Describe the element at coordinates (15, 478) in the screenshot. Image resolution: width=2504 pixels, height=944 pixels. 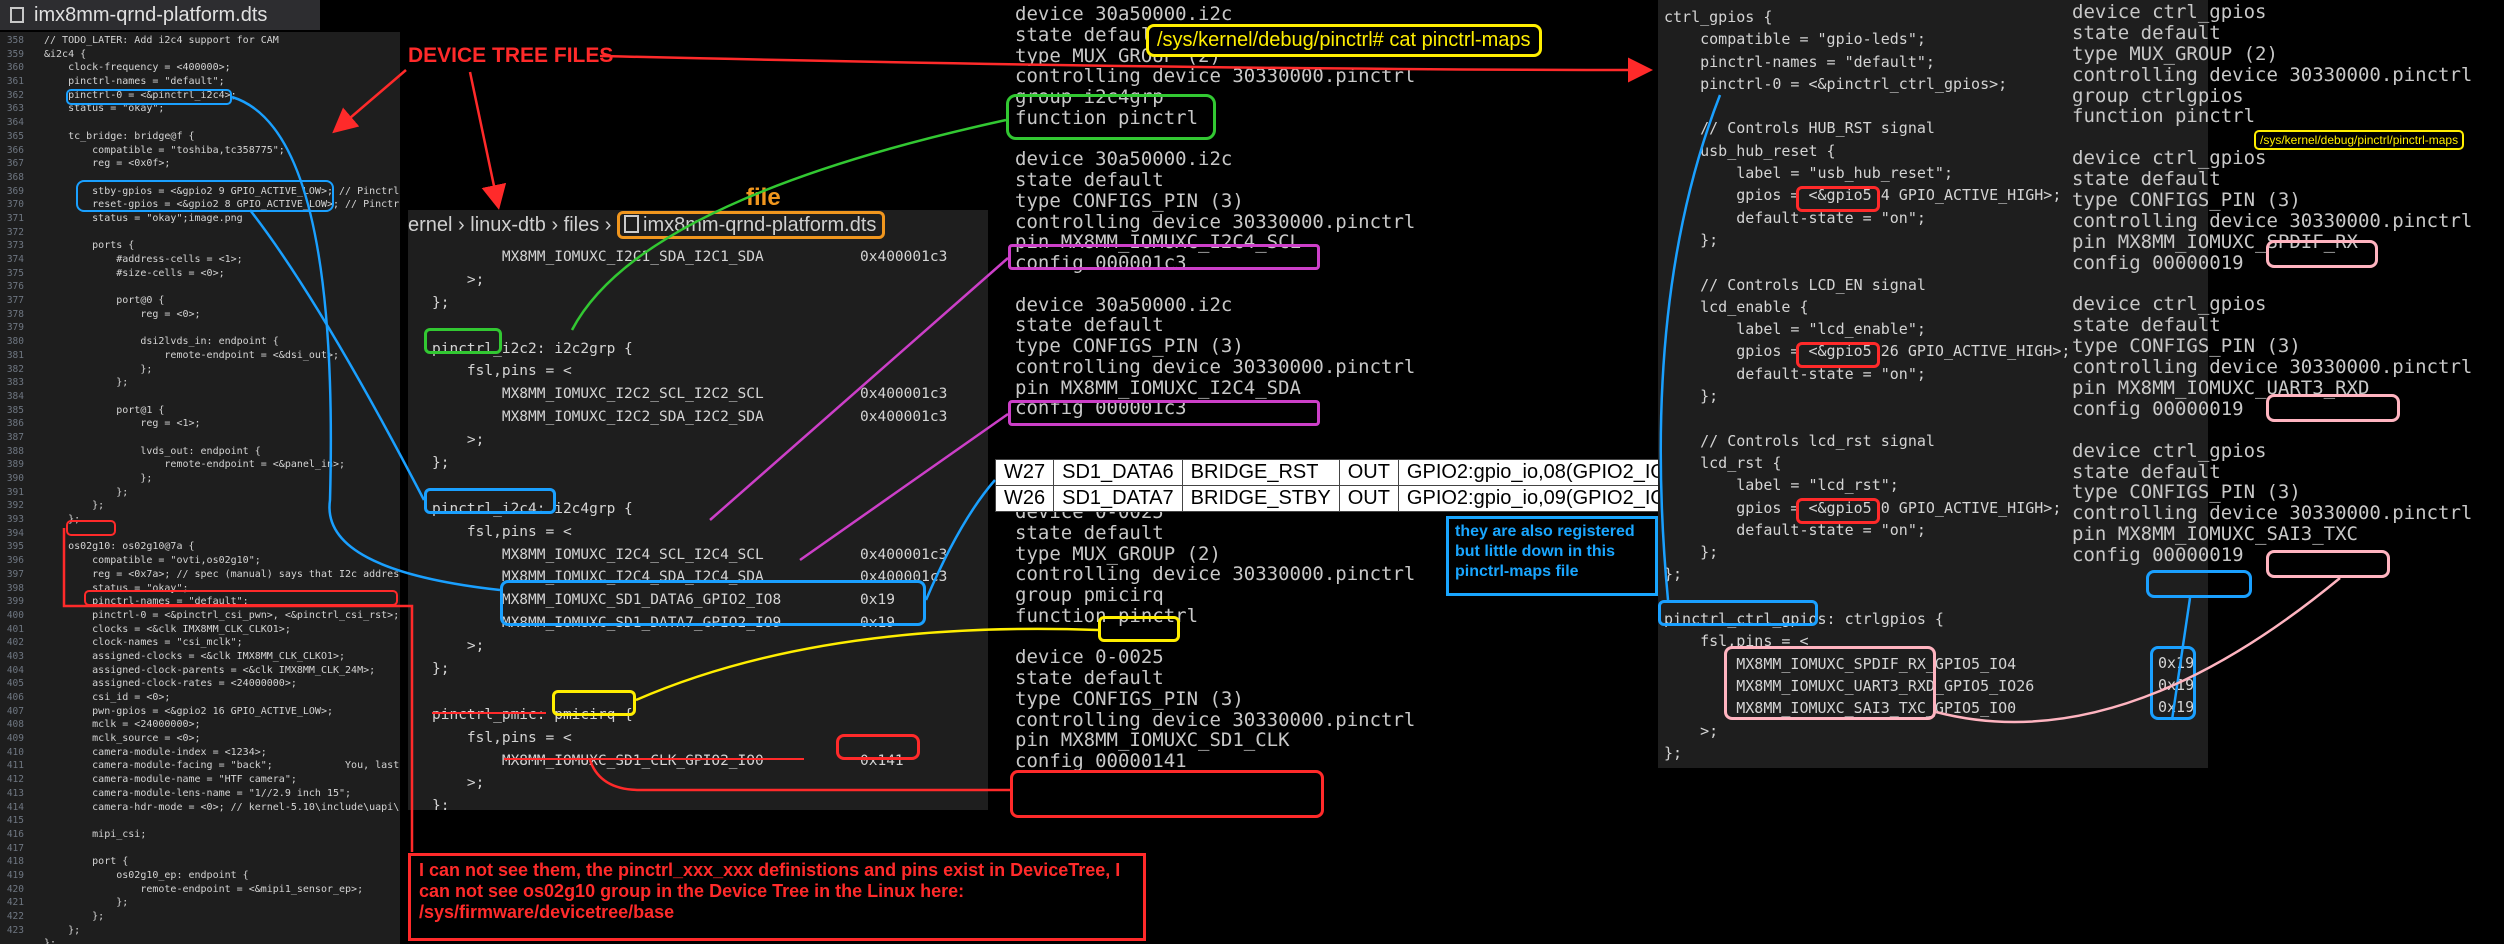
I see `line-number: 390` at that location.